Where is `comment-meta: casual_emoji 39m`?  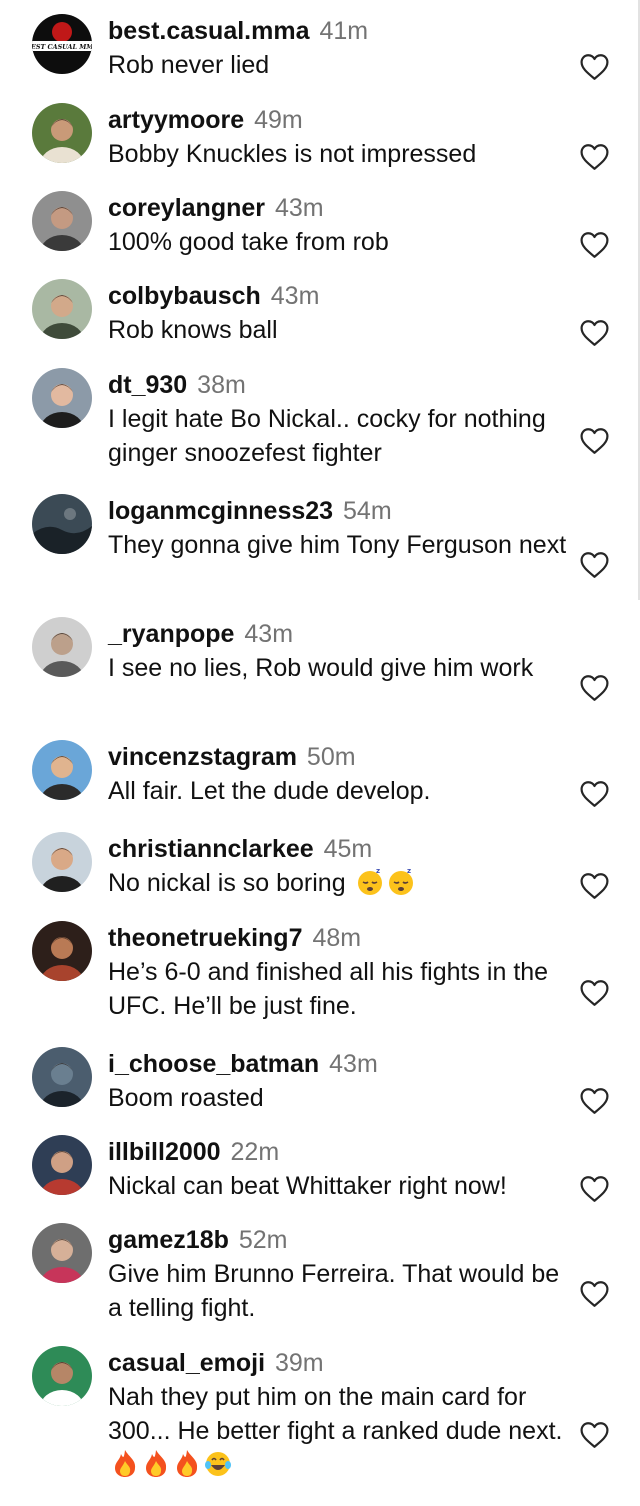
comment-meta: casual_emoji 39m is located at coordinates (339, 1363).